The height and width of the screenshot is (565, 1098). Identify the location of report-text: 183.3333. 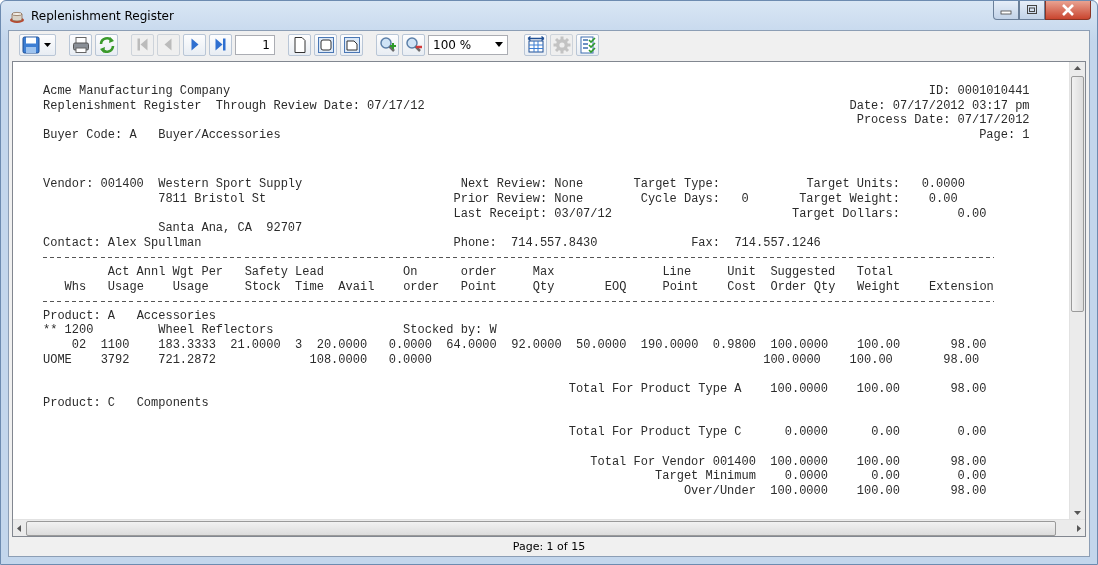
(187, 344).